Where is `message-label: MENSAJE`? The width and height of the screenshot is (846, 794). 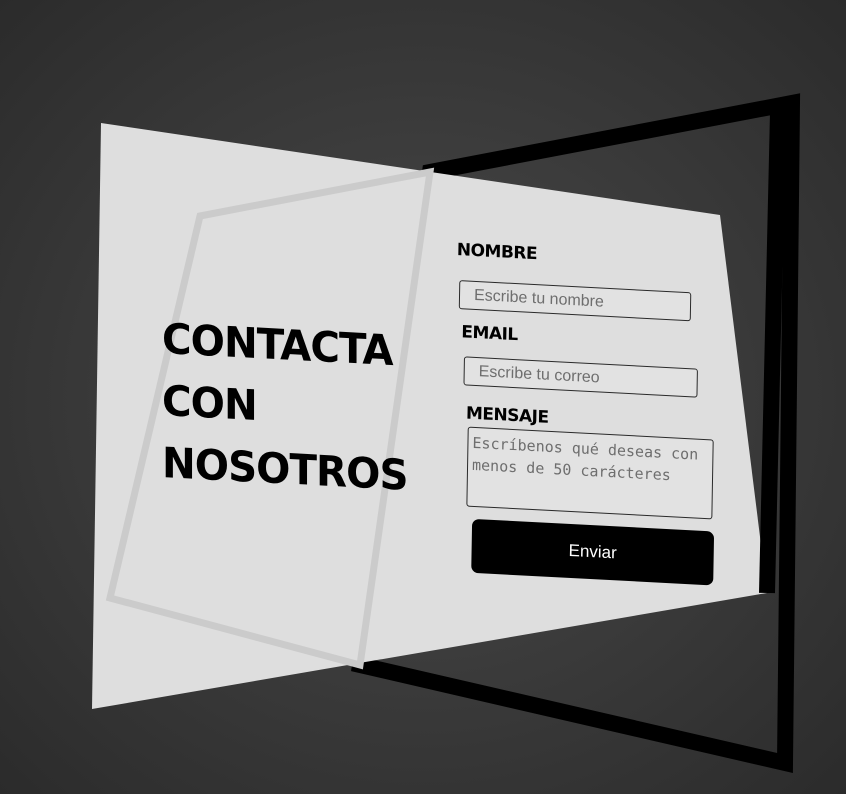
message-label: MENSAJE is located at coordinates (507, 415).